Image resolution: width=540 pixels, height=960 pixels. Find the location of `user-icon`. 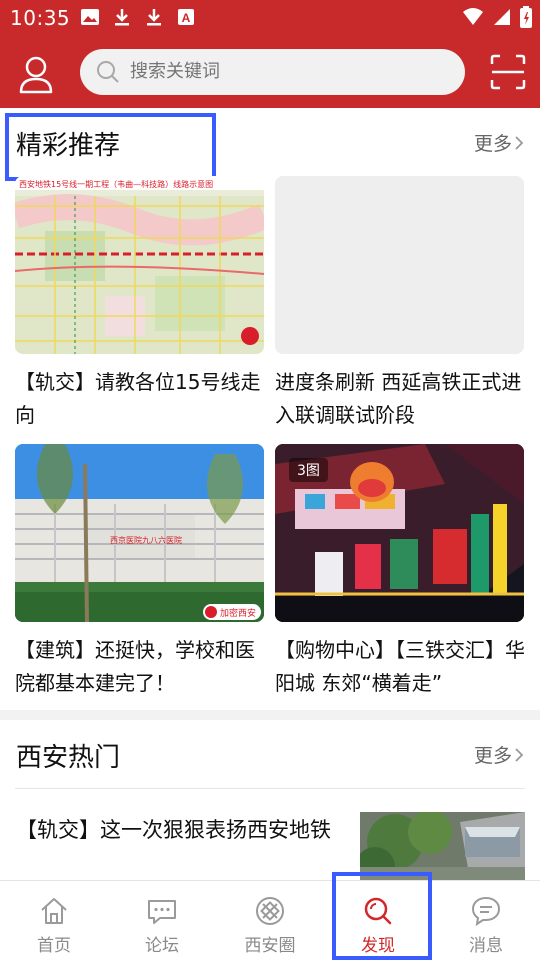

user-icon is located at coordinates (36, 75).